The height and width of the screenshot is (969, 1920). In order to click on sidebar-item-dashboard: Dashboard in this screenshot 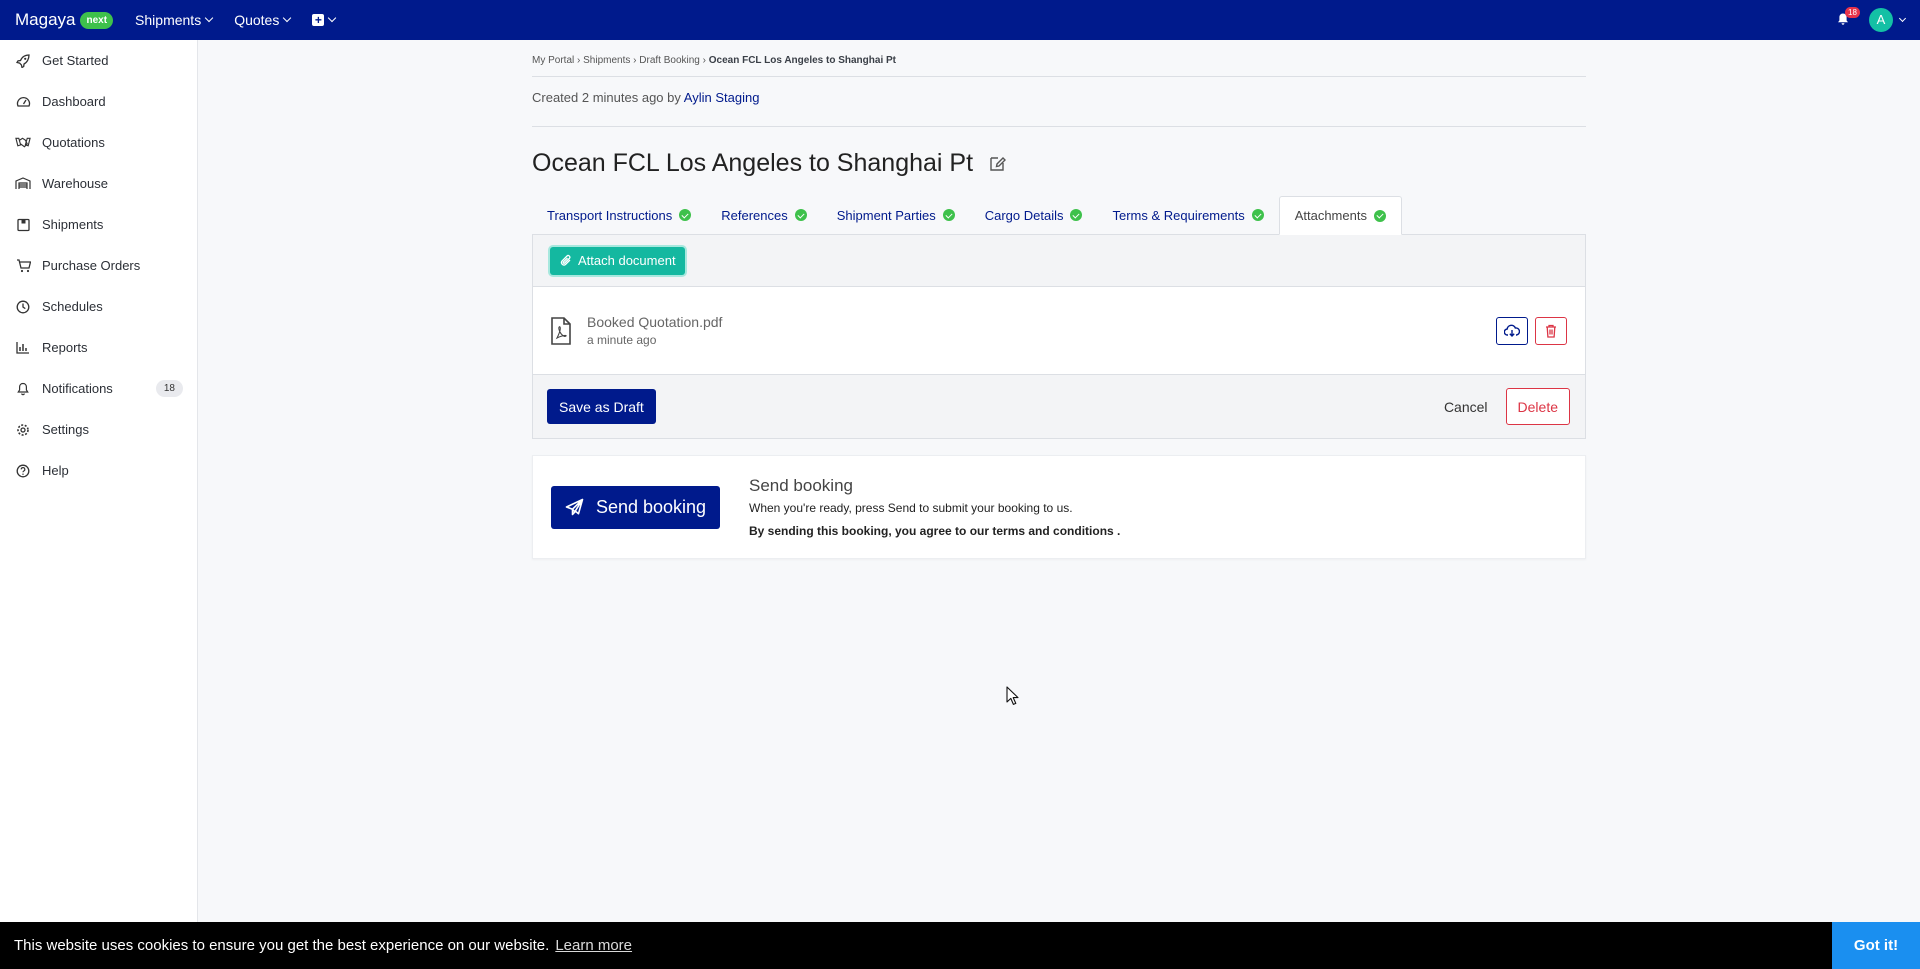, I will do `click(98, 101)`.